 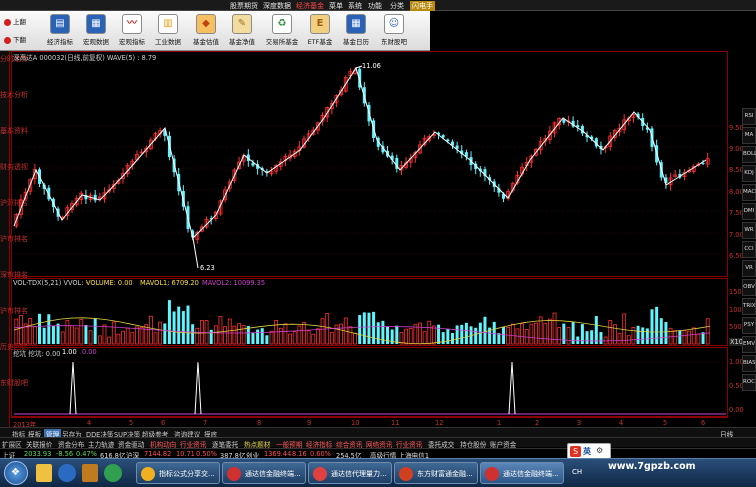 What do you see at coordinates (749, 211) in the screenshot?
I see `indicator-shortcut-dmi: DMI` at bounding box center [749, 211].